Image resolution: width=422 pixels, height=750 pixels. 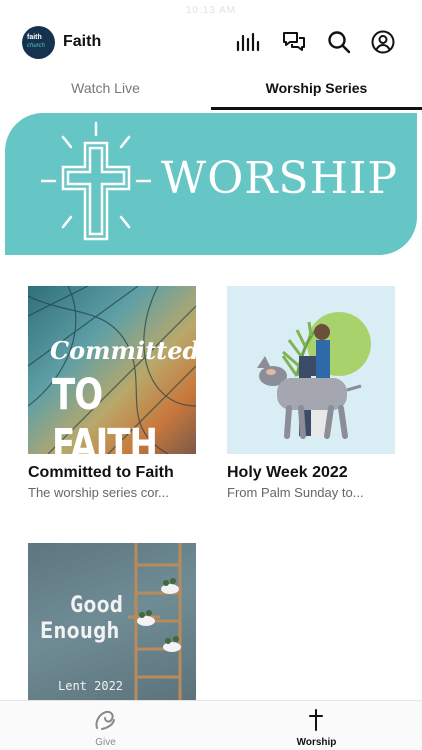 What do you see at coordinates (316, 90) in the screenshot?
I see `tab-worship-series: Worship Series` at bounding box center [316, 90].